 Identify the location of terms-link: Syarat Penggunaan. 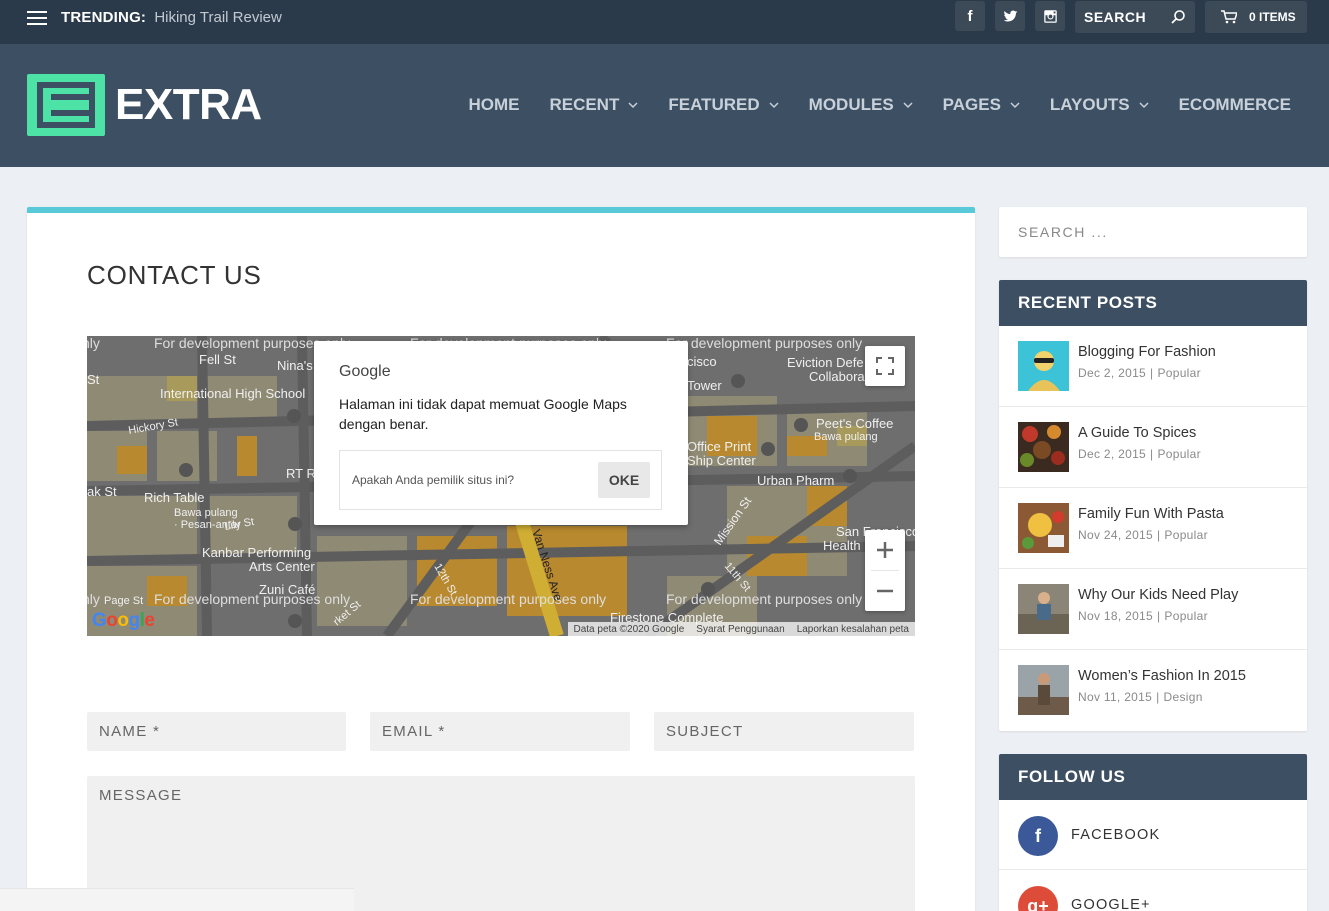
(740, 629).